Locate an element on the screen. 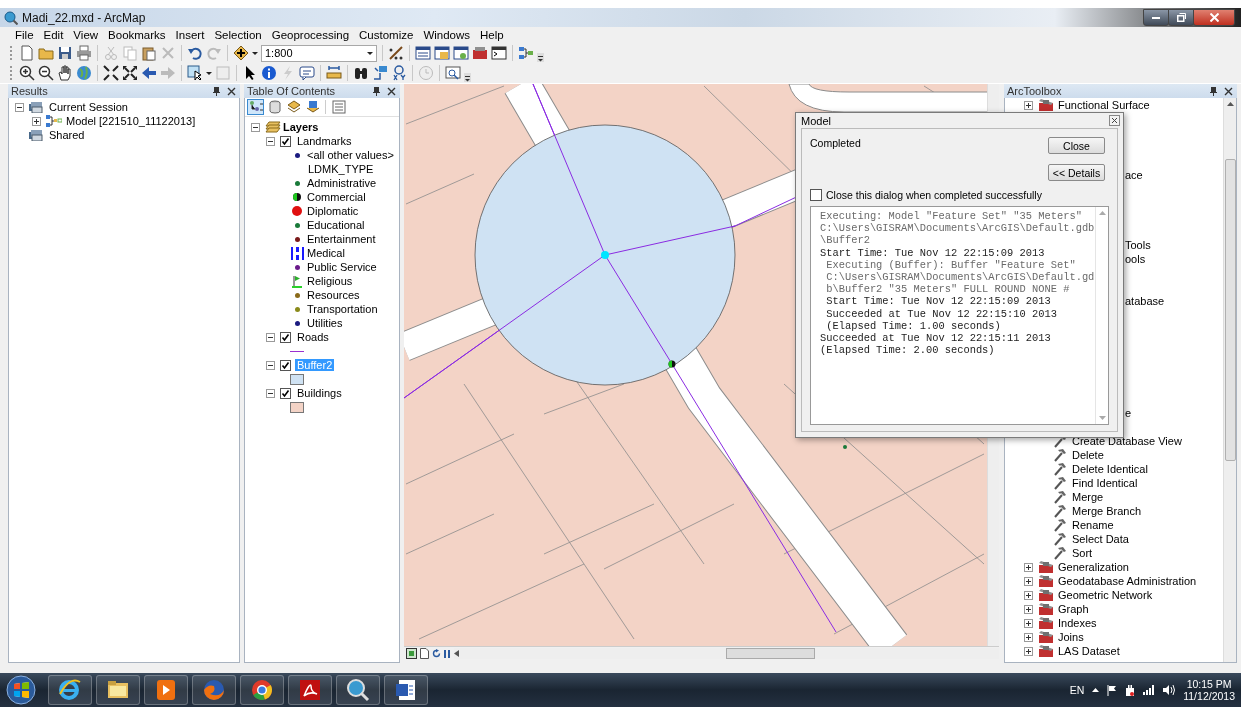 This screenshot has height=707, width=1241. close-button: Close is located at coordinates (1076, 145).